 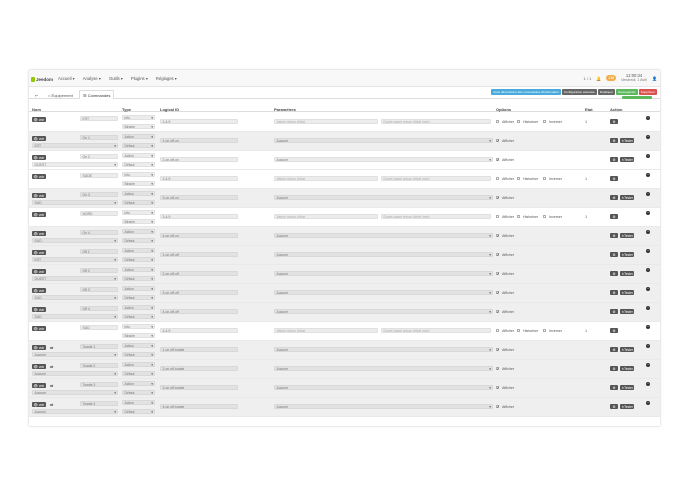 What do you see at coordinates (60, 94) in the screenshot?
I see `tab-equipement: ⌂ Équipement` at bounding box center [60, 94].